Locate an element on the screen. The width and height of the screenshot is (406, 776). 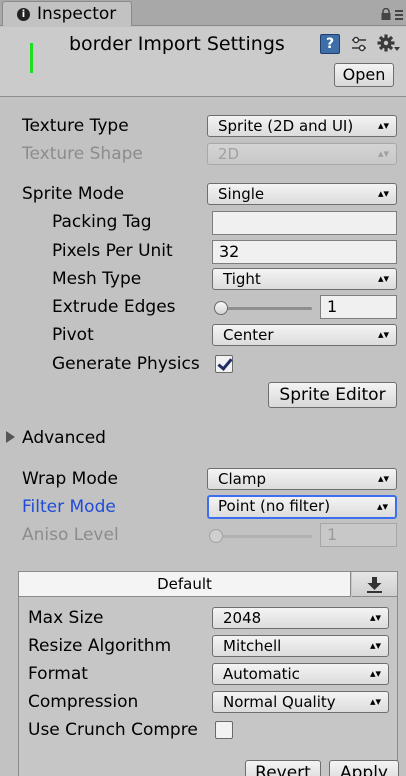
tab-inspector: i Inspector is located at coordinates (67, 13).